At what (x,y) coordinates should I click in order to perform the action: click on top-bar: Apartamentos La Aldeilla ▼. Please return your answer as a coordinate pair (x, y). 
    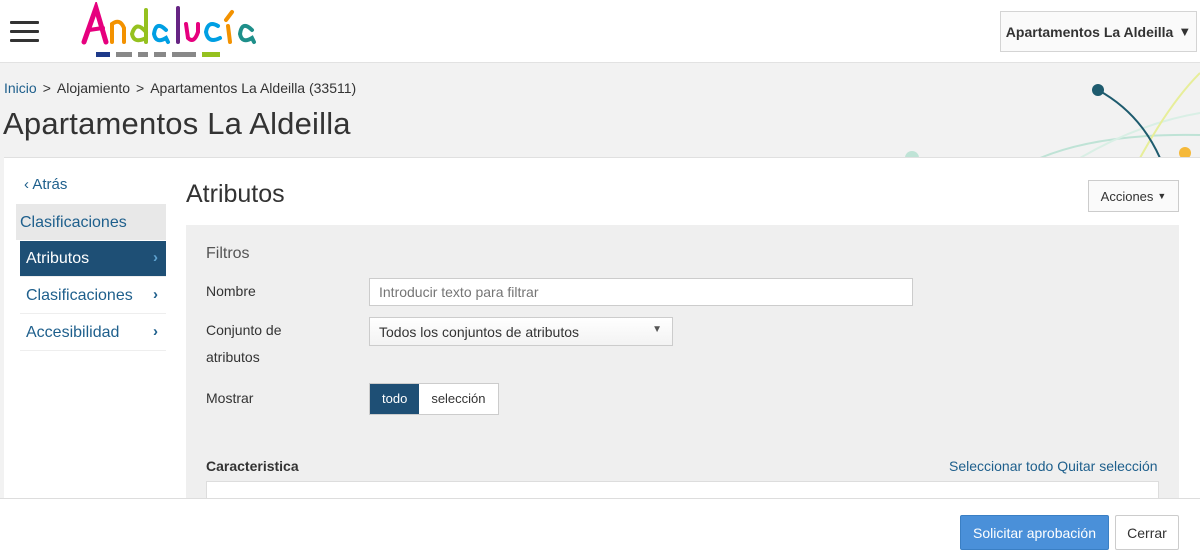
    Looking at the image, I should click on (600, 31).